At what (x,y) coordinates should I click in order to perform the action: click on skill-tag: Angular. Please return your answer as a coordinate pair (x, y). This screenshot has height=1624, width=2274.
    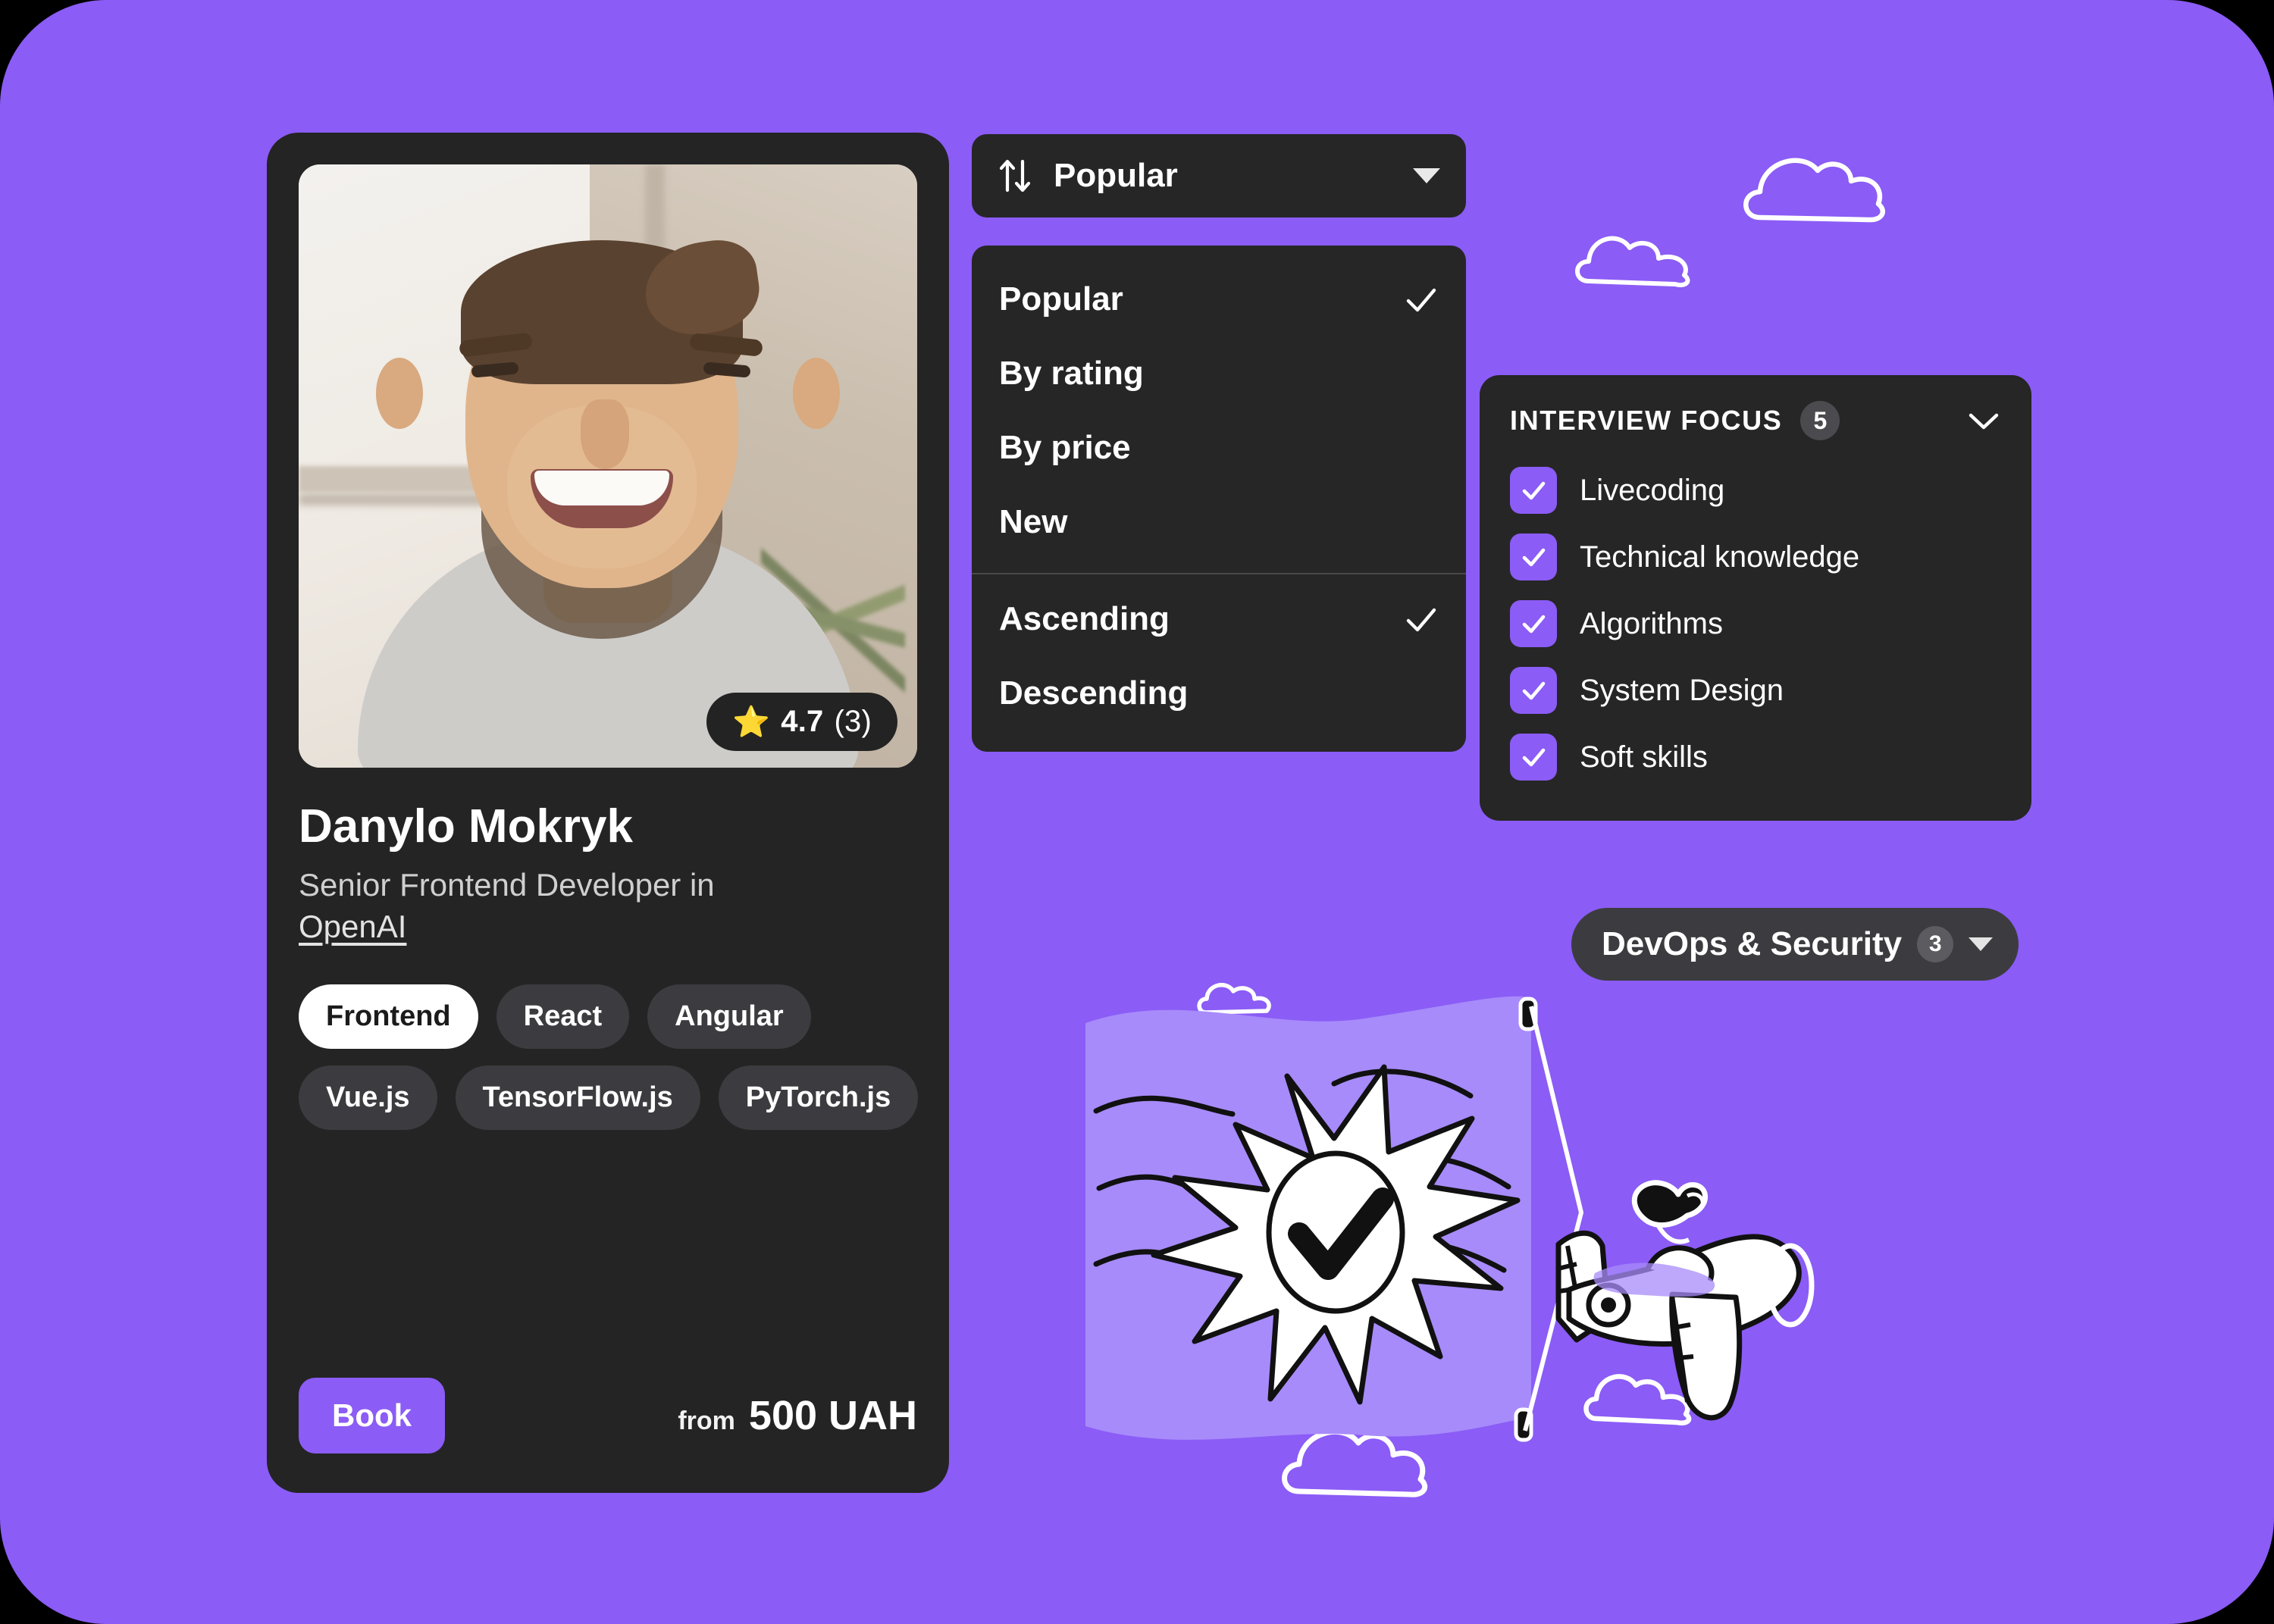
    Looking at the image, I should click on (729, 1016).